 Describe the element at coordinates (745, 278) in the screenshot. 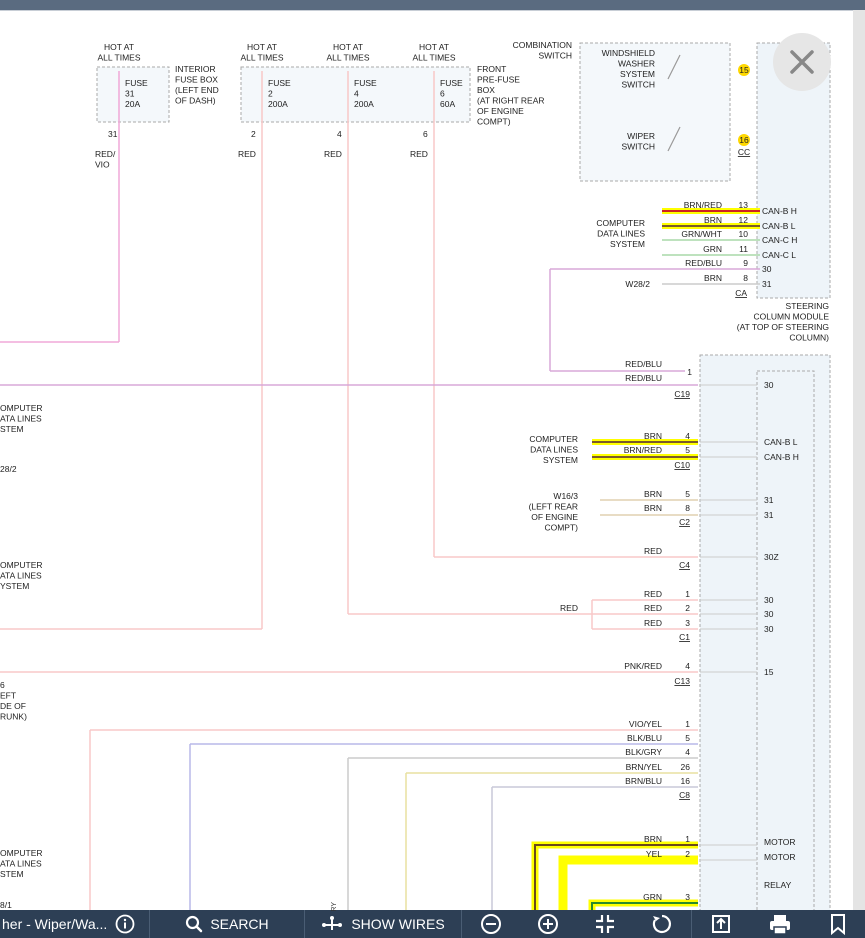

I see `ca-pin: 8` at that location.